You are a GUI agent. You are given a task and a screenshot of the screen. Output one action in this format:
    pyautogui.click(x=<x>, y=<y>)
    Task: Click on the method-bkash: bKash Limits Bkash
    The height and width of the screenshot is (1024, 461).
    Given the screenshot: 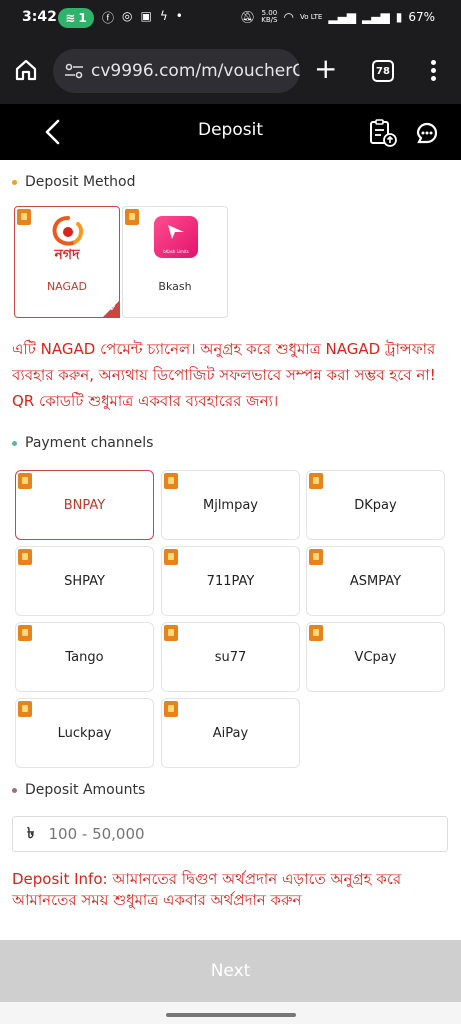 What is the action you would take?
    pyautogui.click(x=175, y=262)
    